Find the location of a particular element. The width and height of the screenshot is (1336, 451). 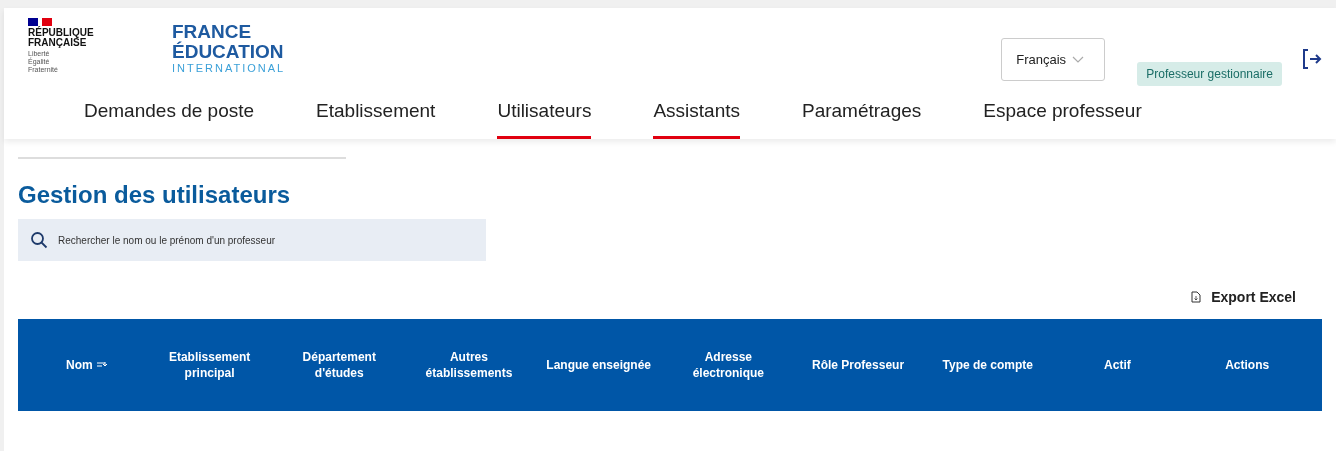

brand-text: ÉDUCATION is located at coordinates (228, 52).